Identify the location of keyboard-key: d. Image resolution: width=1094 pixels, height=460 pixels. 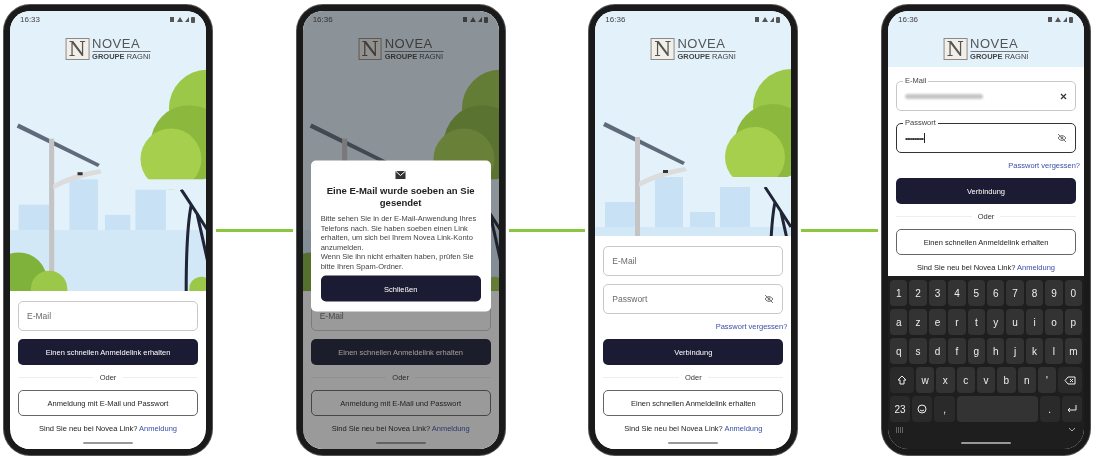
(937, 351).